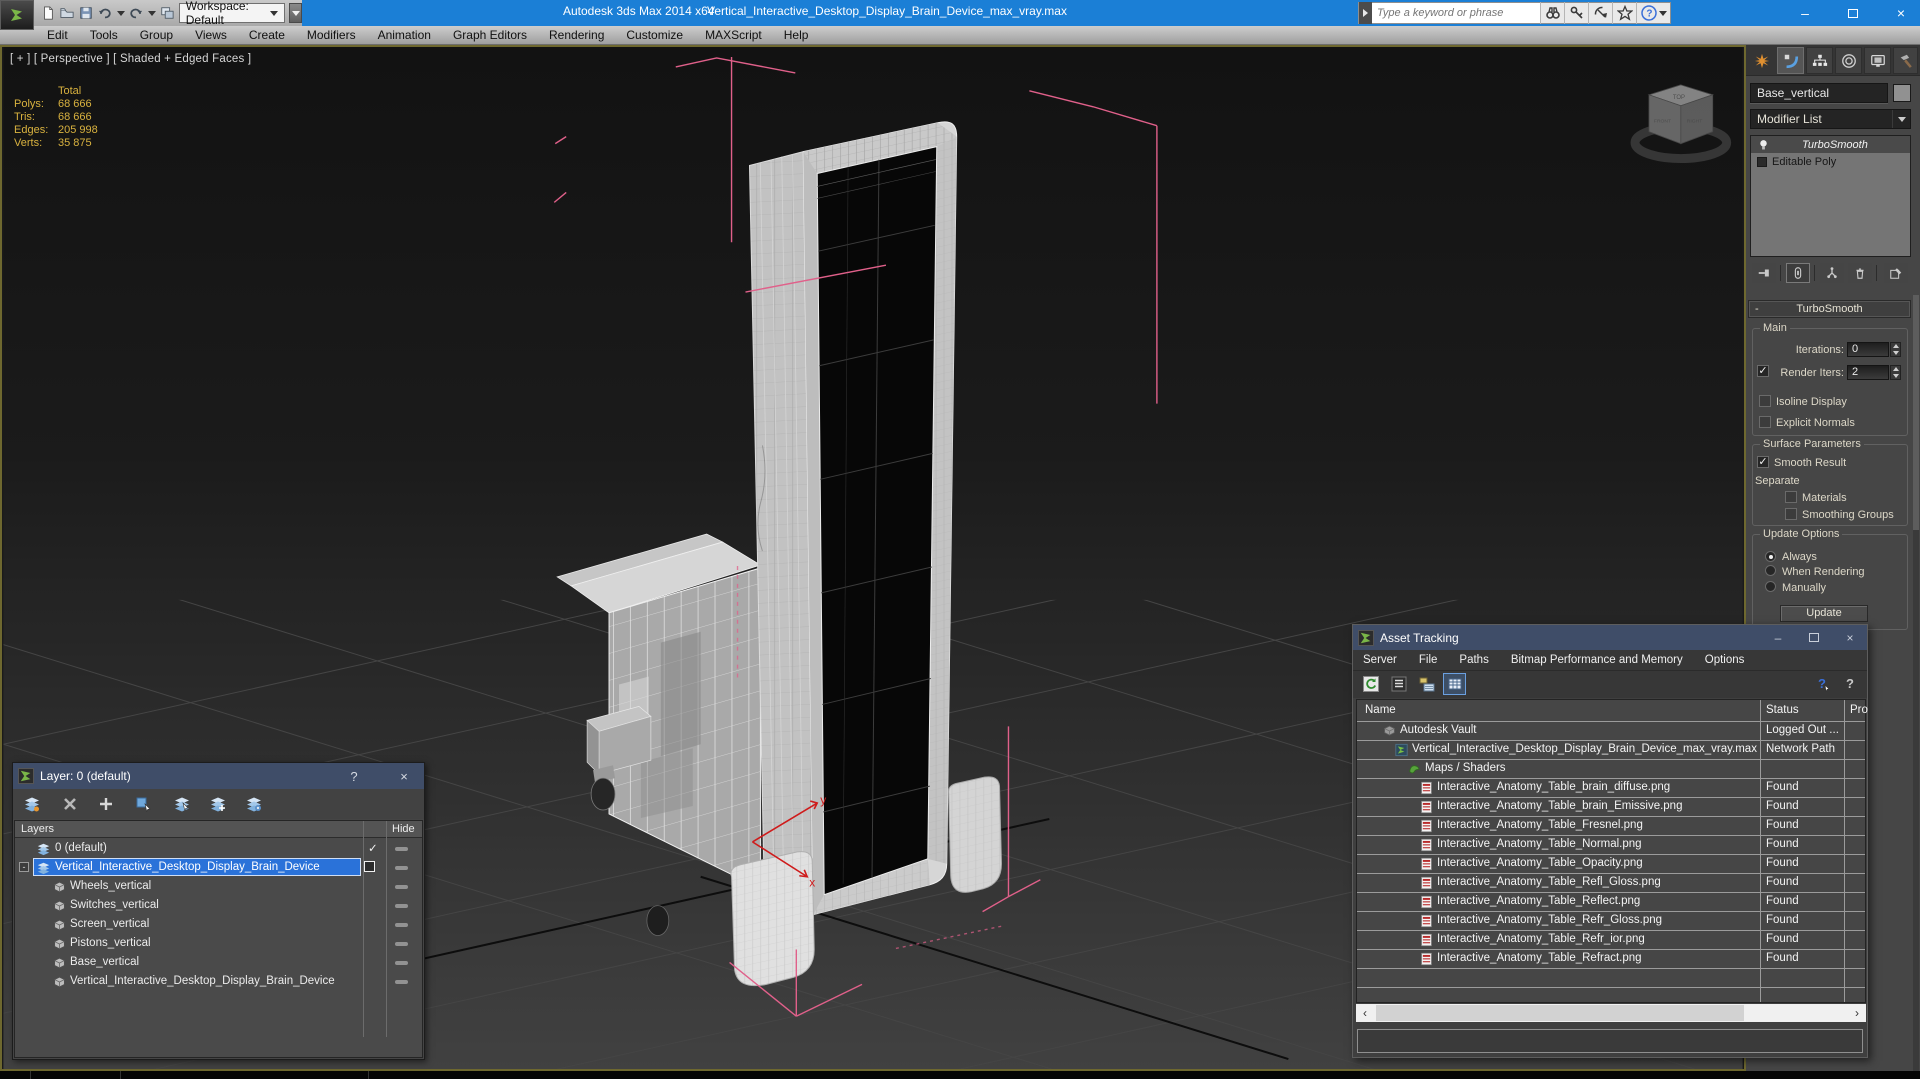 The width and height of the screenshot is (1920, 1079). I want to click on redo-button, so click(136, 13).